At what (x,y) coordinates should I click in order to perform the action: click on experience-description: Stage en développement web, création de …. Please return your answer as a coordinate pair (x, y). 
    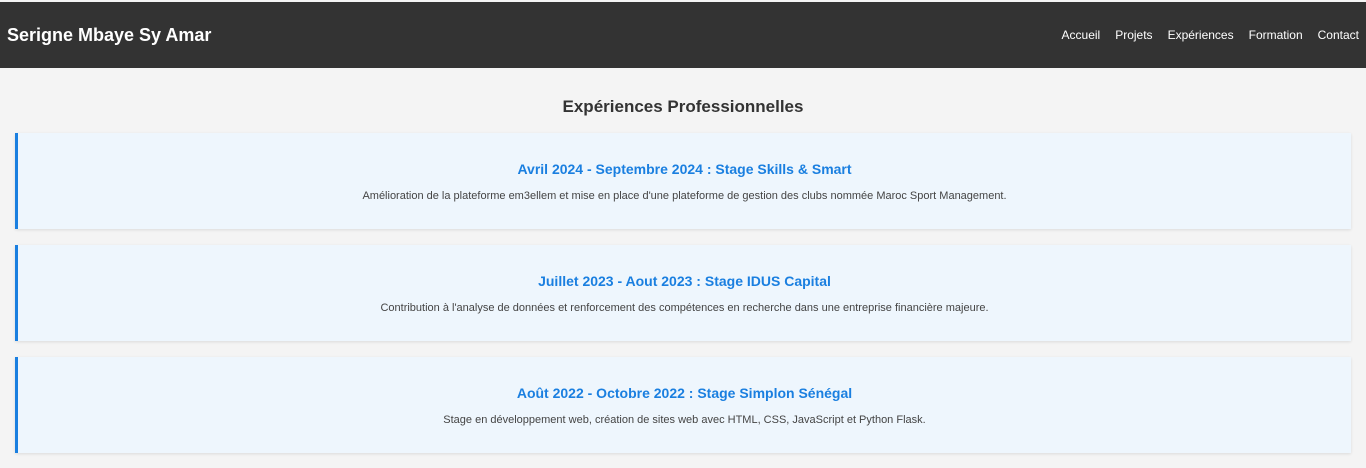
    Looking at the image, I should click on (684, 420).